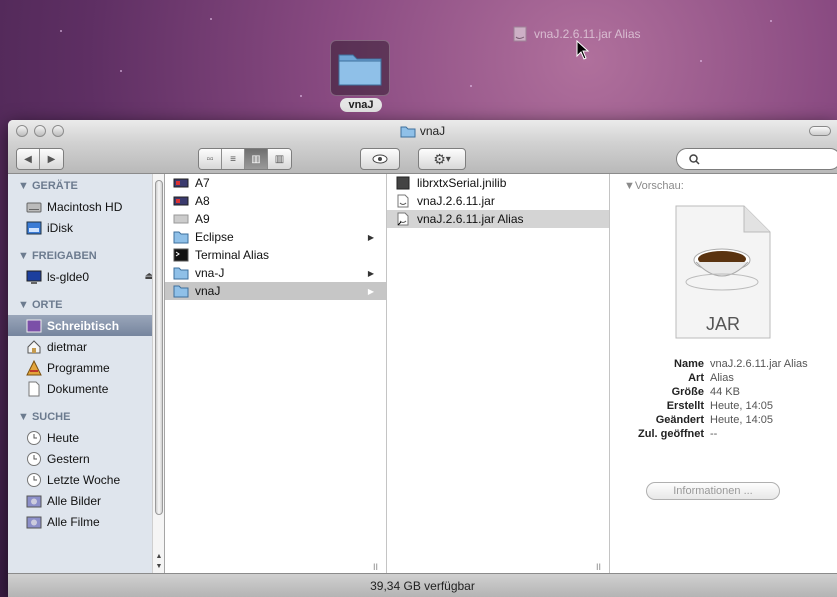 The image size is (837, 597). What do you see at coordinates (696, 378) in the screenshot?
I see `meta-key: Art` at bounding box center [696, 378].